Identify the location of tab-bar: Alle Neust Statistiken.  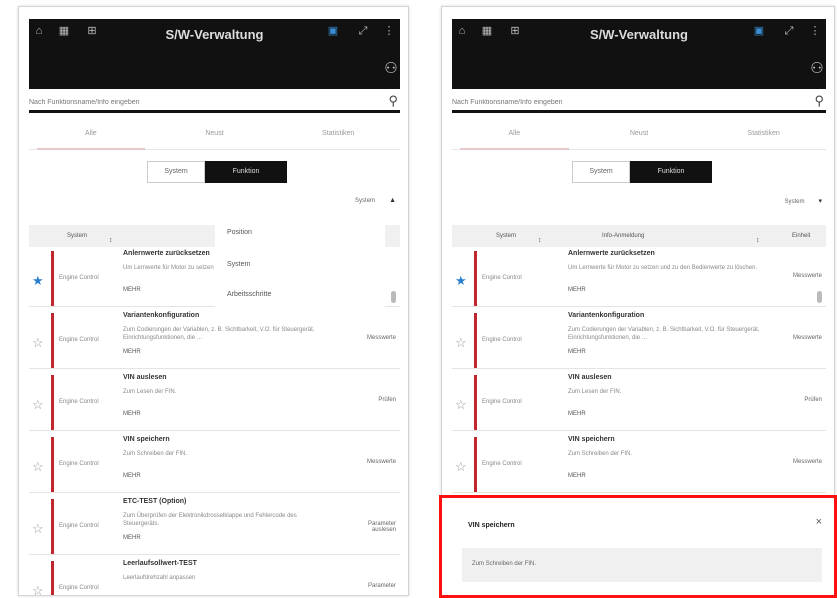
(214, 136).